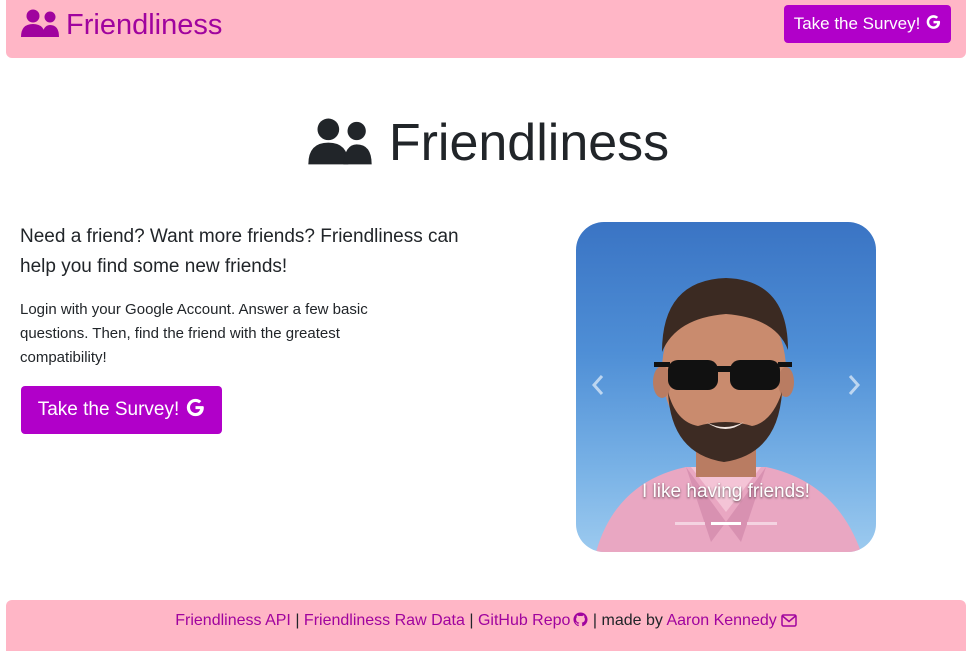  Describe the element at coordinates (857, 23) in the screenshot. I see `nav-survey-label: Take the Survey!` at that location.